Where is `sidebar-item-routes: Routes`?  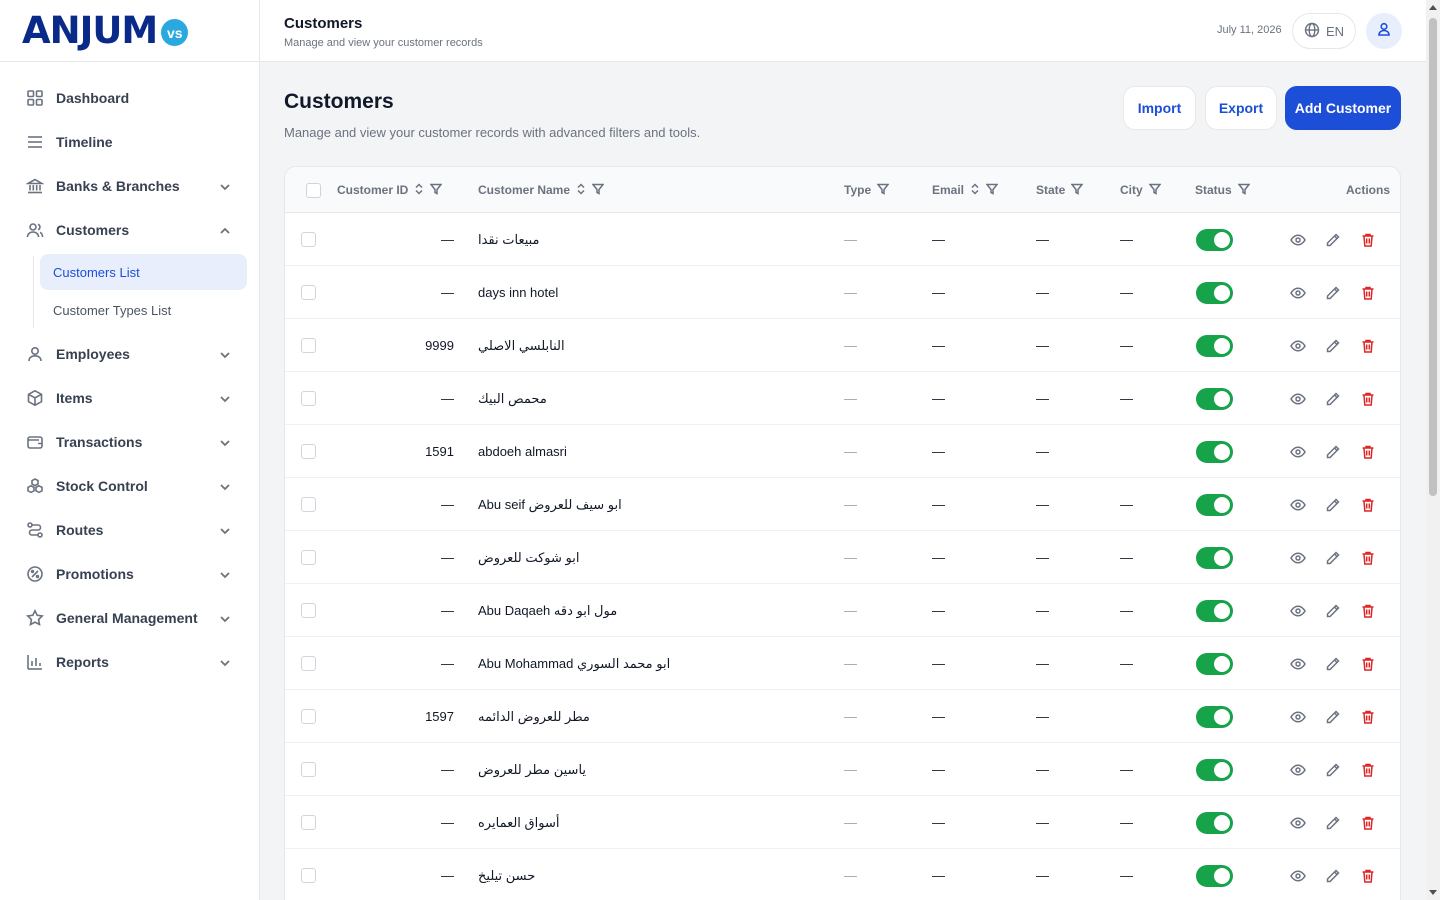
sidebar-item-routes: Routes is located at coordinates (129, 530).